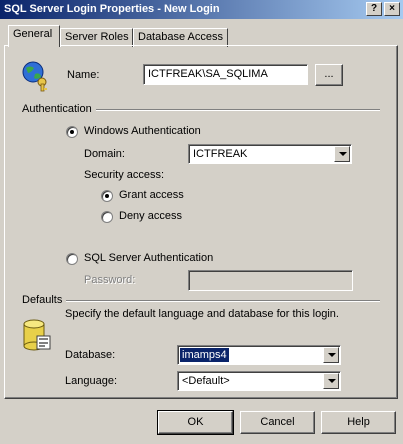 The image size is (403, 444). What do you see at coordinates (220, 154) in the screenshot?
I see `domain-value: ICTFREAK` at bounding box center [220, 154].